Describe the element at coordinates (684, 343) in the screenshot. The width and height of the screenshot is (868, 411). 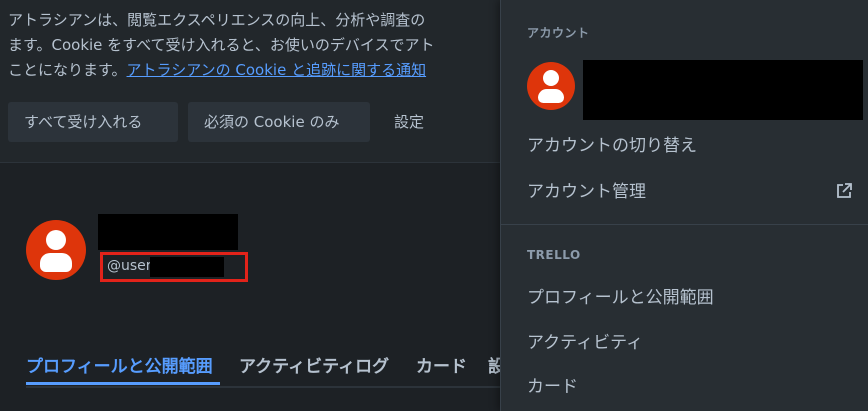
I see `activity-menu-item: アクティビティ` at that location.